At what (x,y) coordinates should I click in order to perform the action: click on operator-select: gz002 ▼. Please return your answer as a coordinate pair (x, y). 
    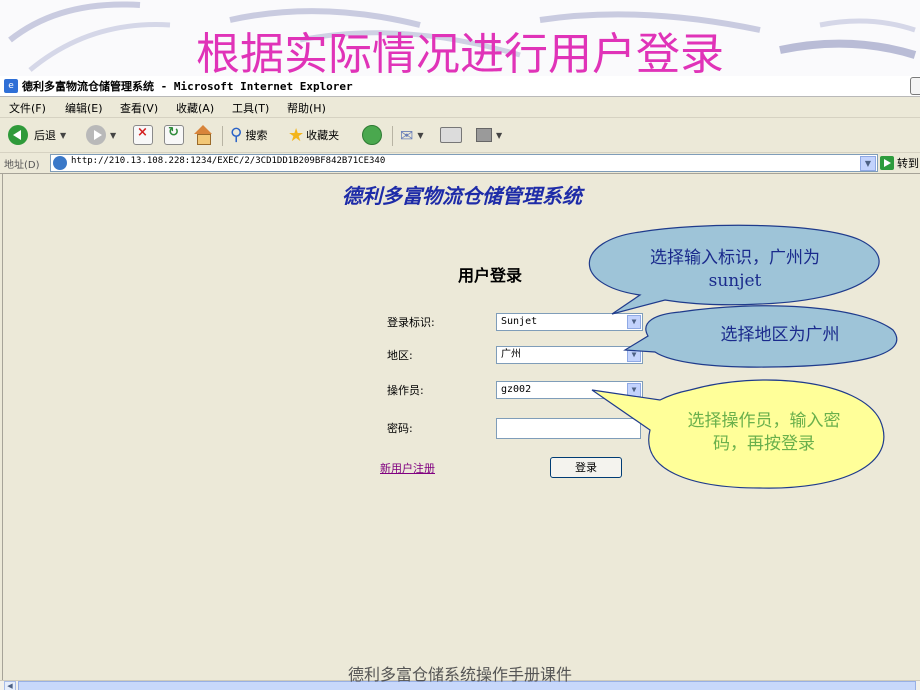
    Looking at the image, I should click on (569, 390).